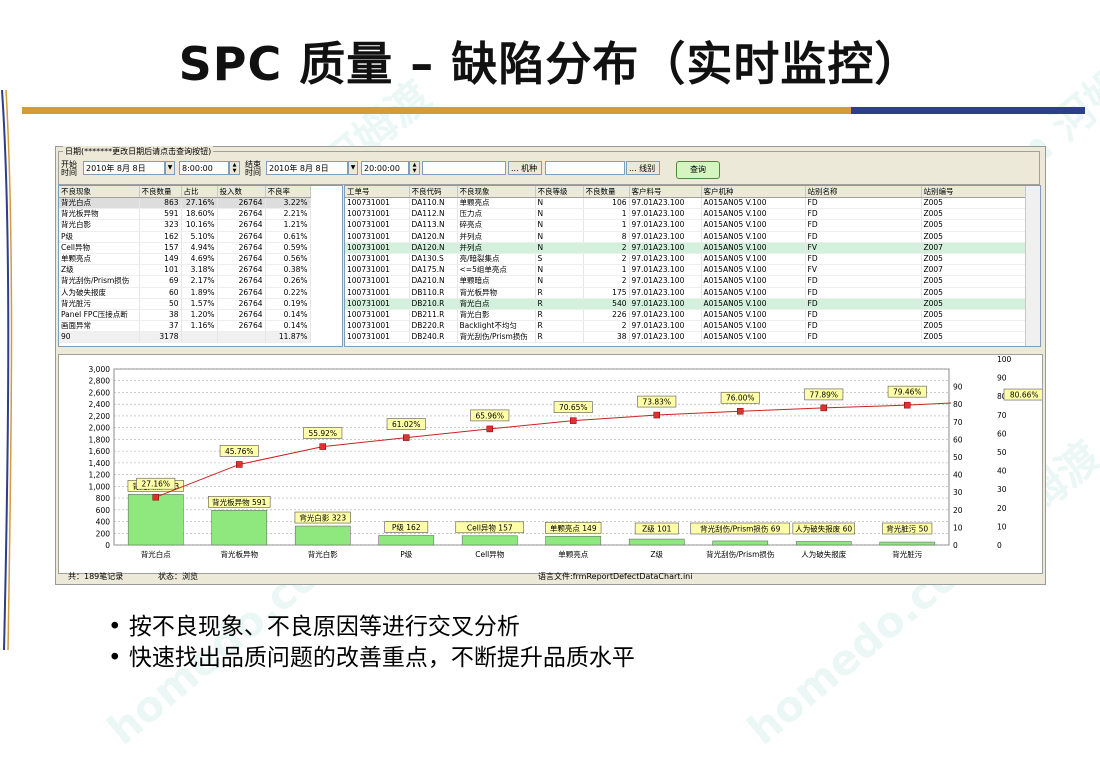 The width and height of the screenshot is (1100, 757). What do you see at coordinates (200, 248) in the screenshot?
I see `table-row: Cell异物 157 4.94% 26764 0.59%` at bounding box center [200, 248].